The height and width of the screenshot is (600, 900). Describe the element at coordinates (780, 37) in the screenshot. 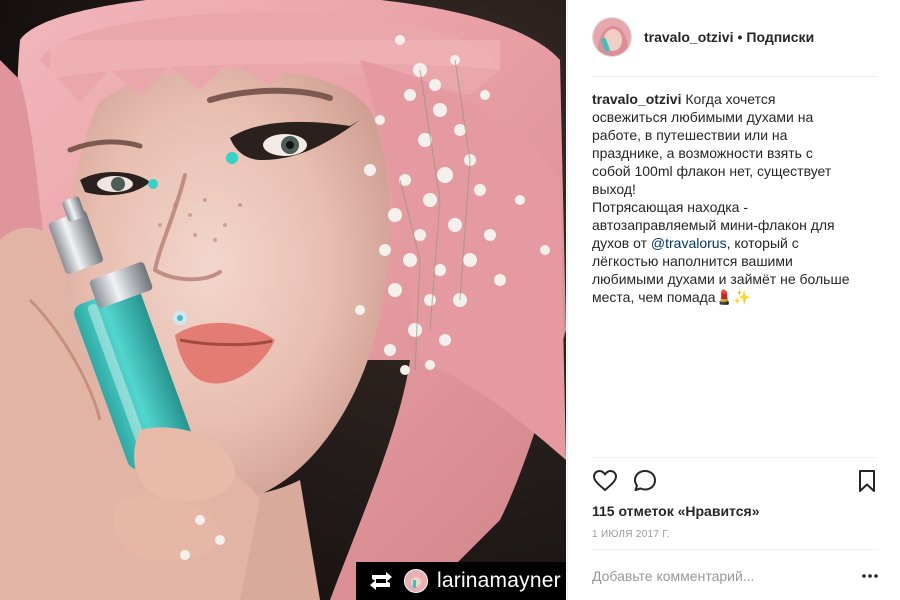

I see `follow-button: Подписки` at that location.